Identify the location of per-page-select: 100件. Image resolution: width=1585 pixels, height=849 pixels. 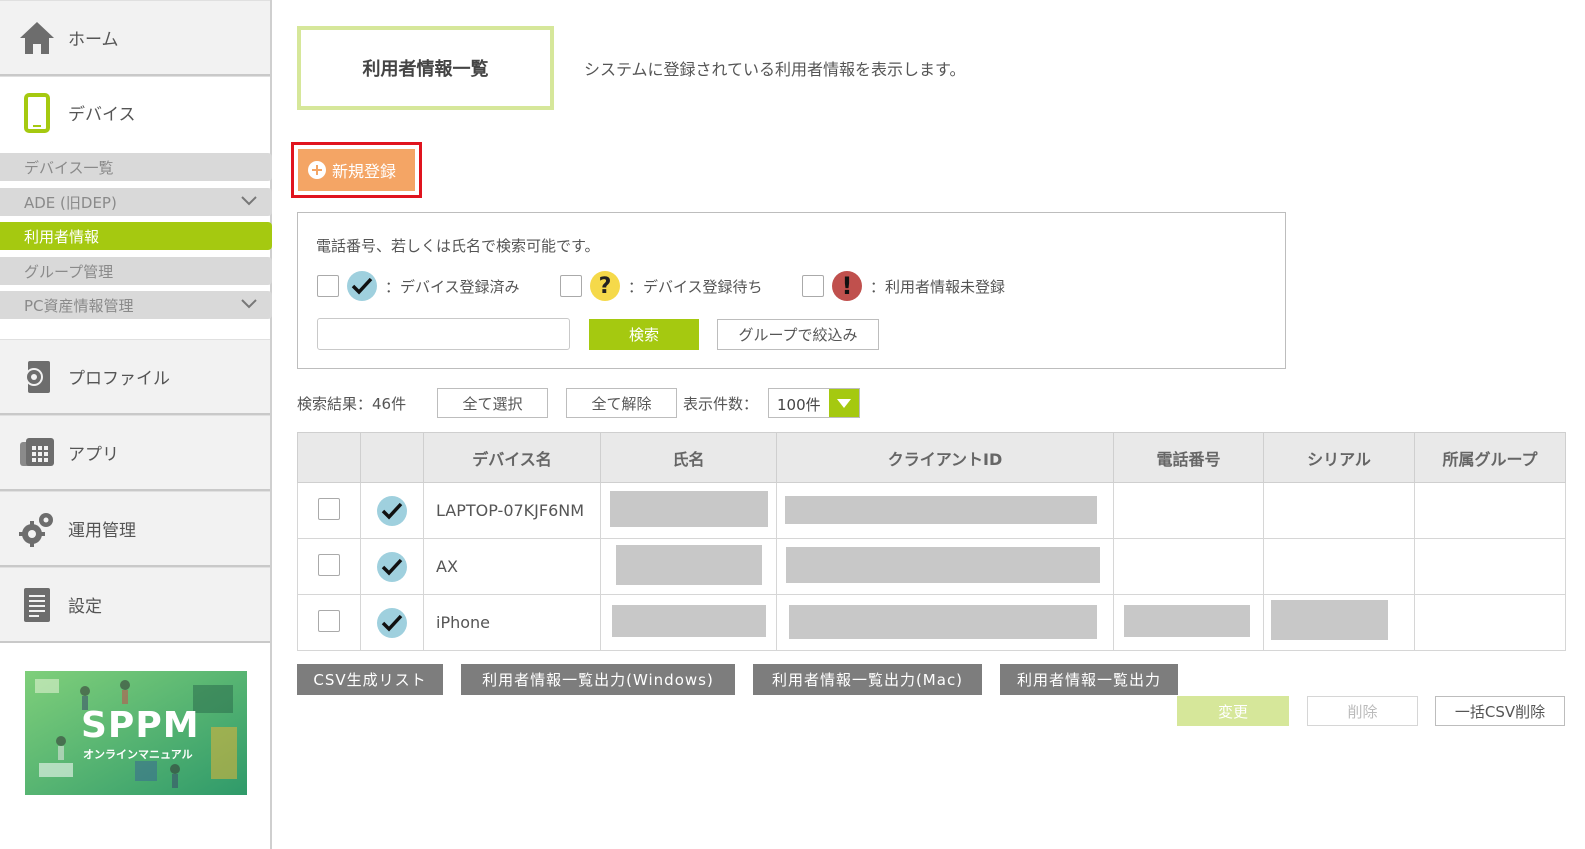
(814, 403).